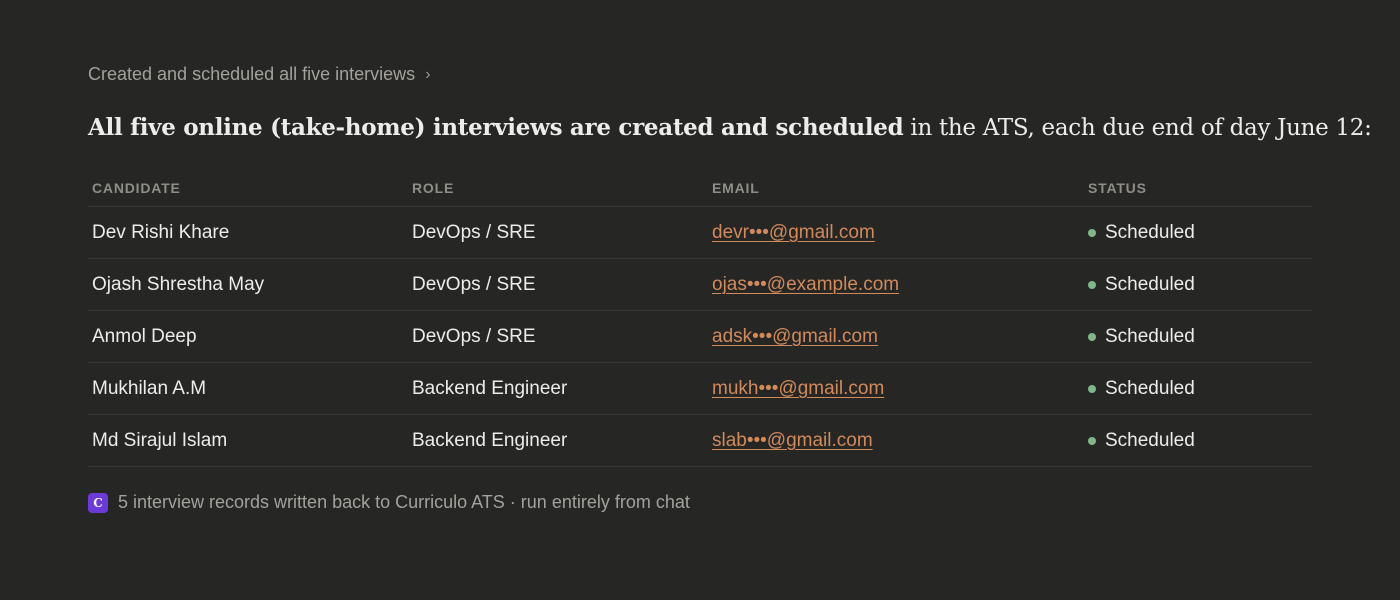  Describe the element at coordinates (896, 336) in the screenshot. I see `email-cell: adsk•••@gmail.com` at that location.